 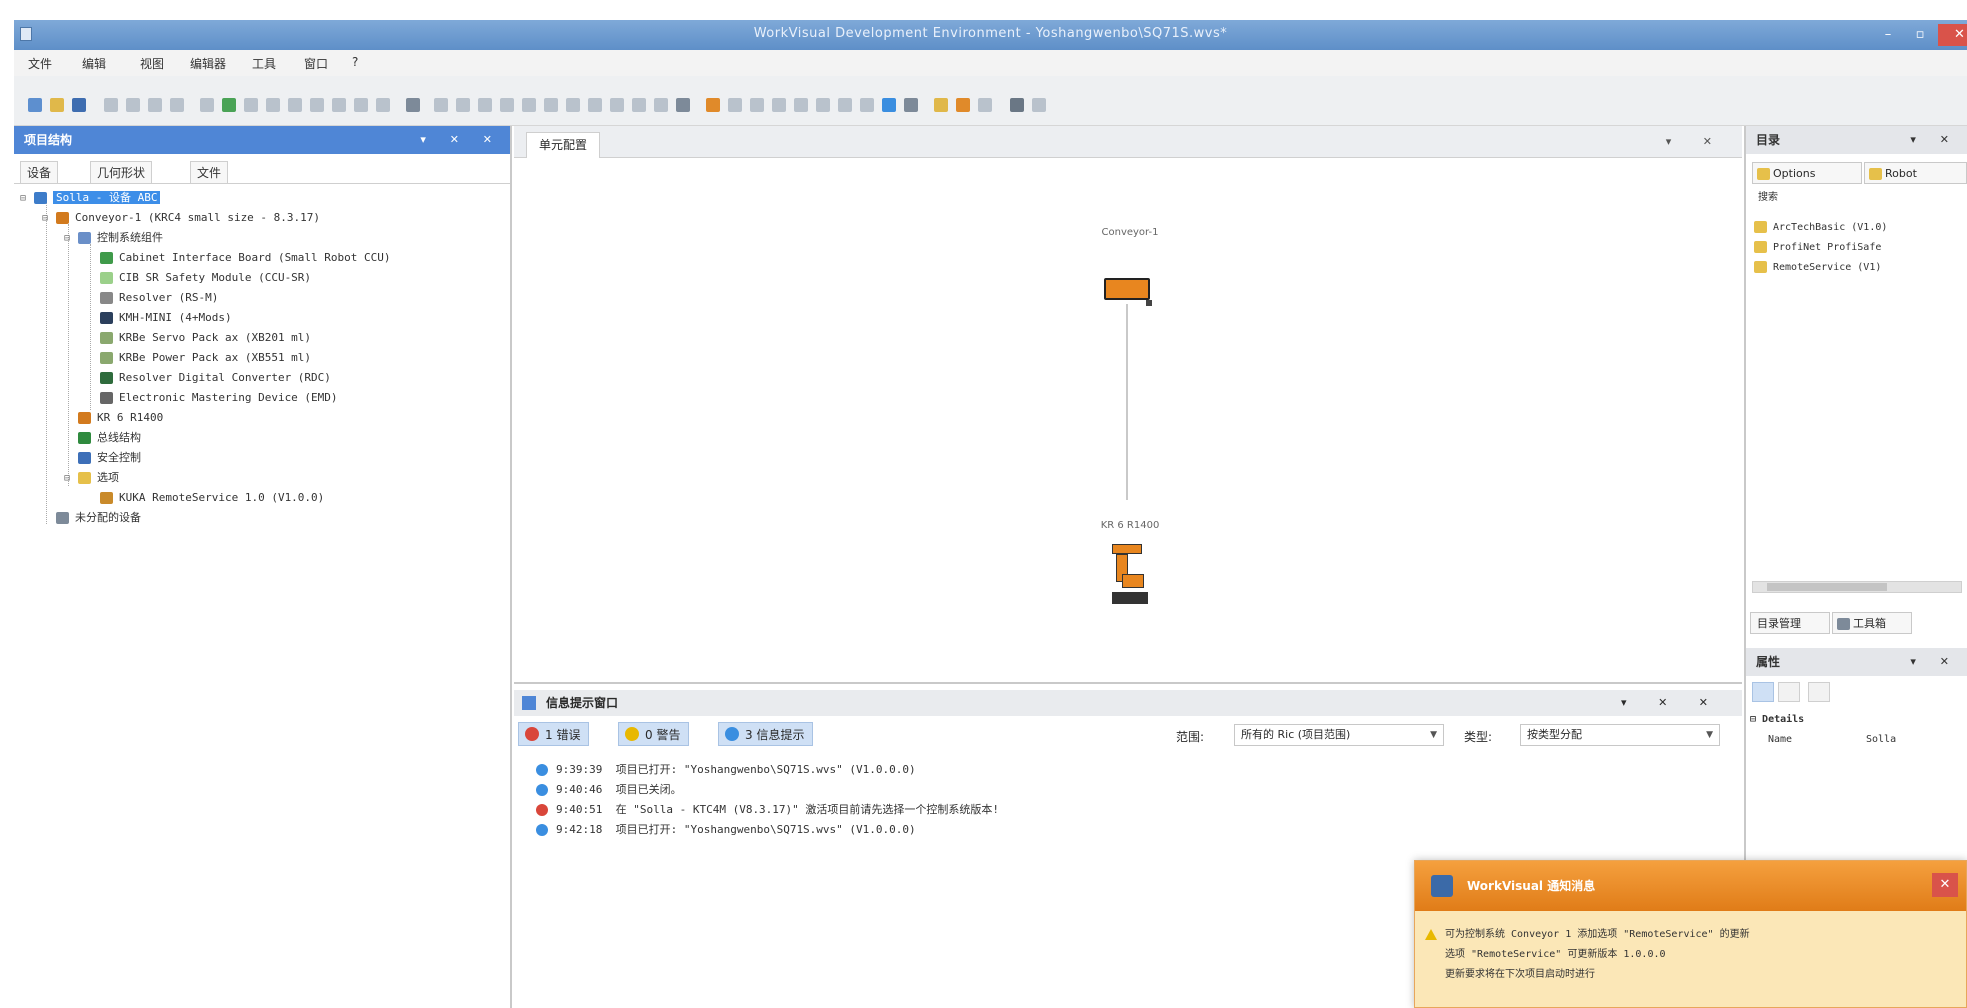 What do you see at coordinates (1130, 575) in the screenshot?
I see `robot-node-icon` at bounding box center [1130, 575].